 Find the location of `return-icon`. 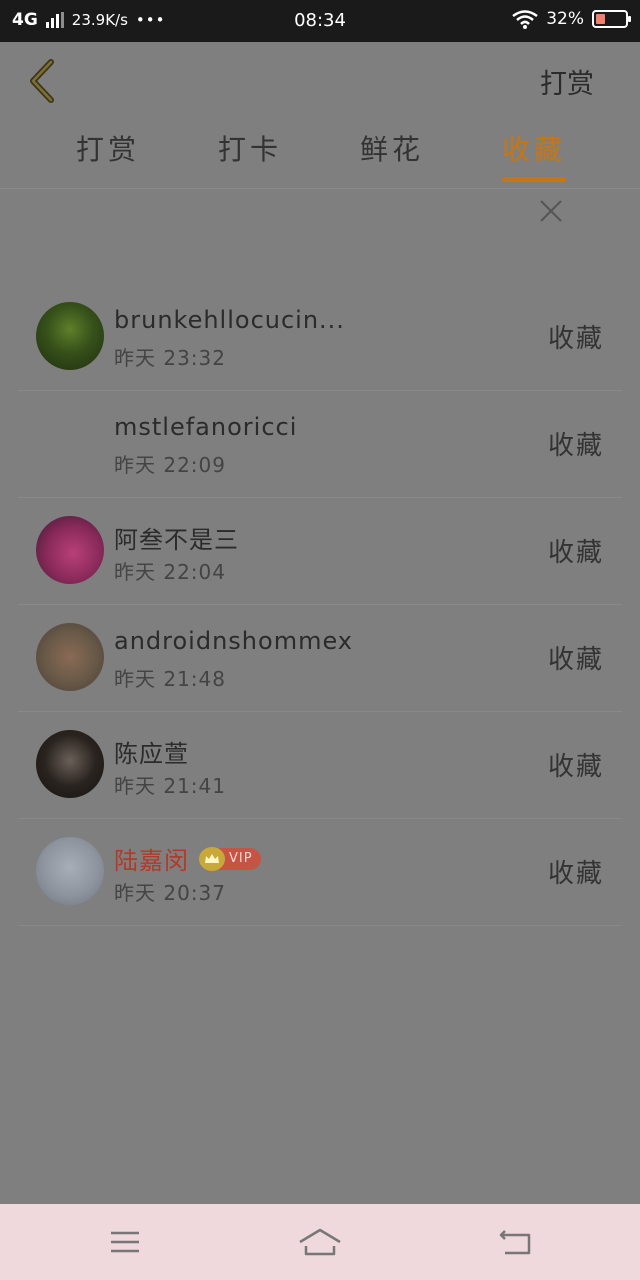

return-icon is located at coordinates (515, 1242).